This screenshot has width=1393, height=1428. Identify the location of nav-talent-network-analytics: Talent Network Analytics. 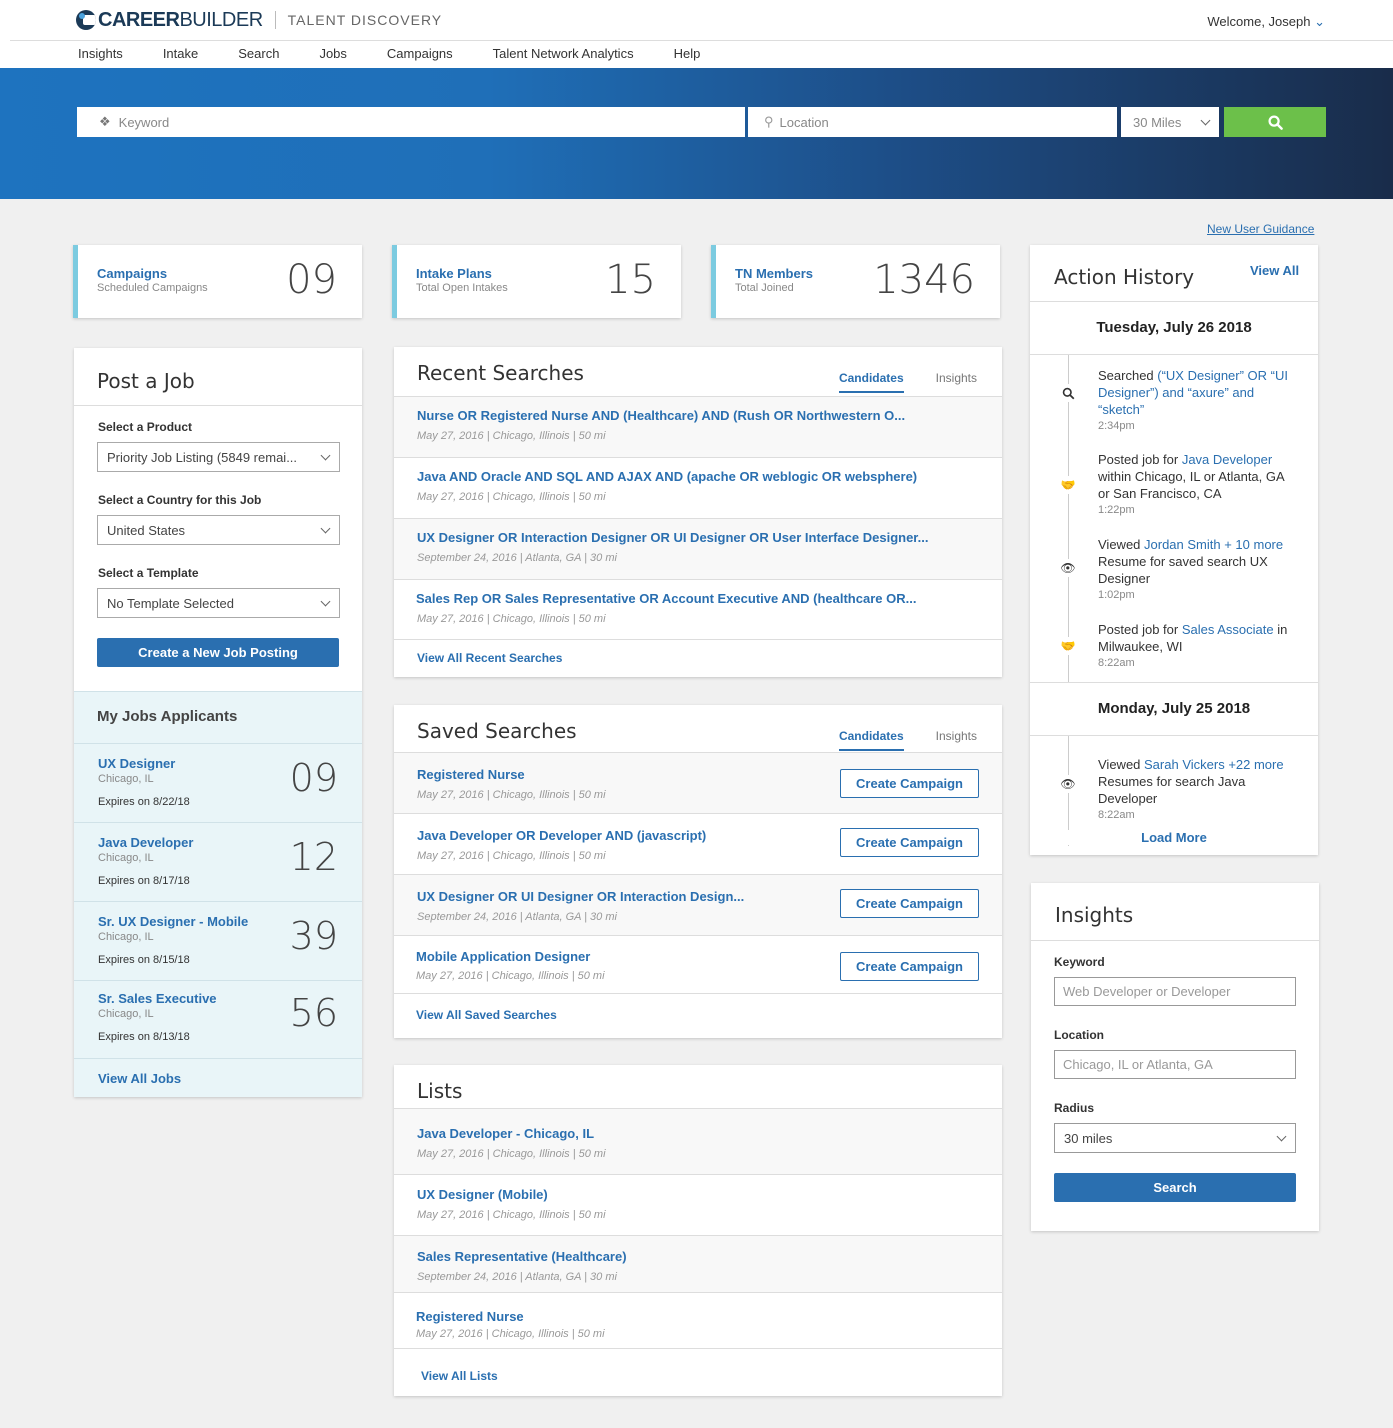
(563, 53).